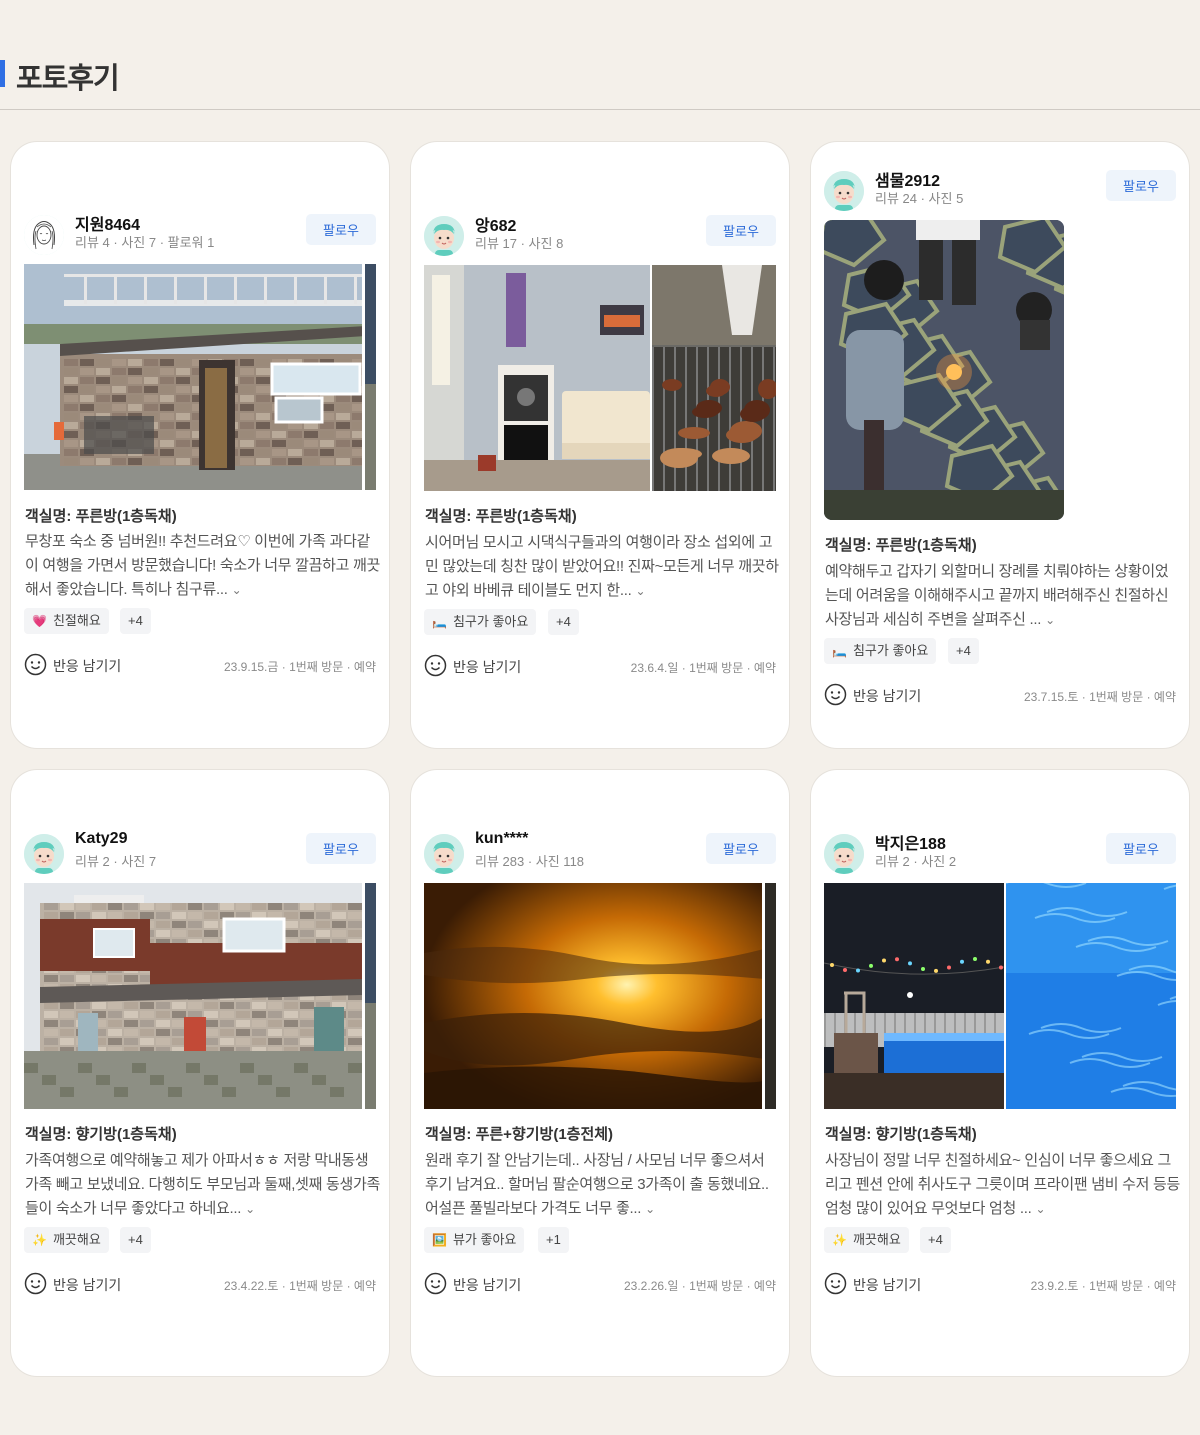  I want to click on room-name: 객실명: 향기방(1층독채), so click(901, 1134).